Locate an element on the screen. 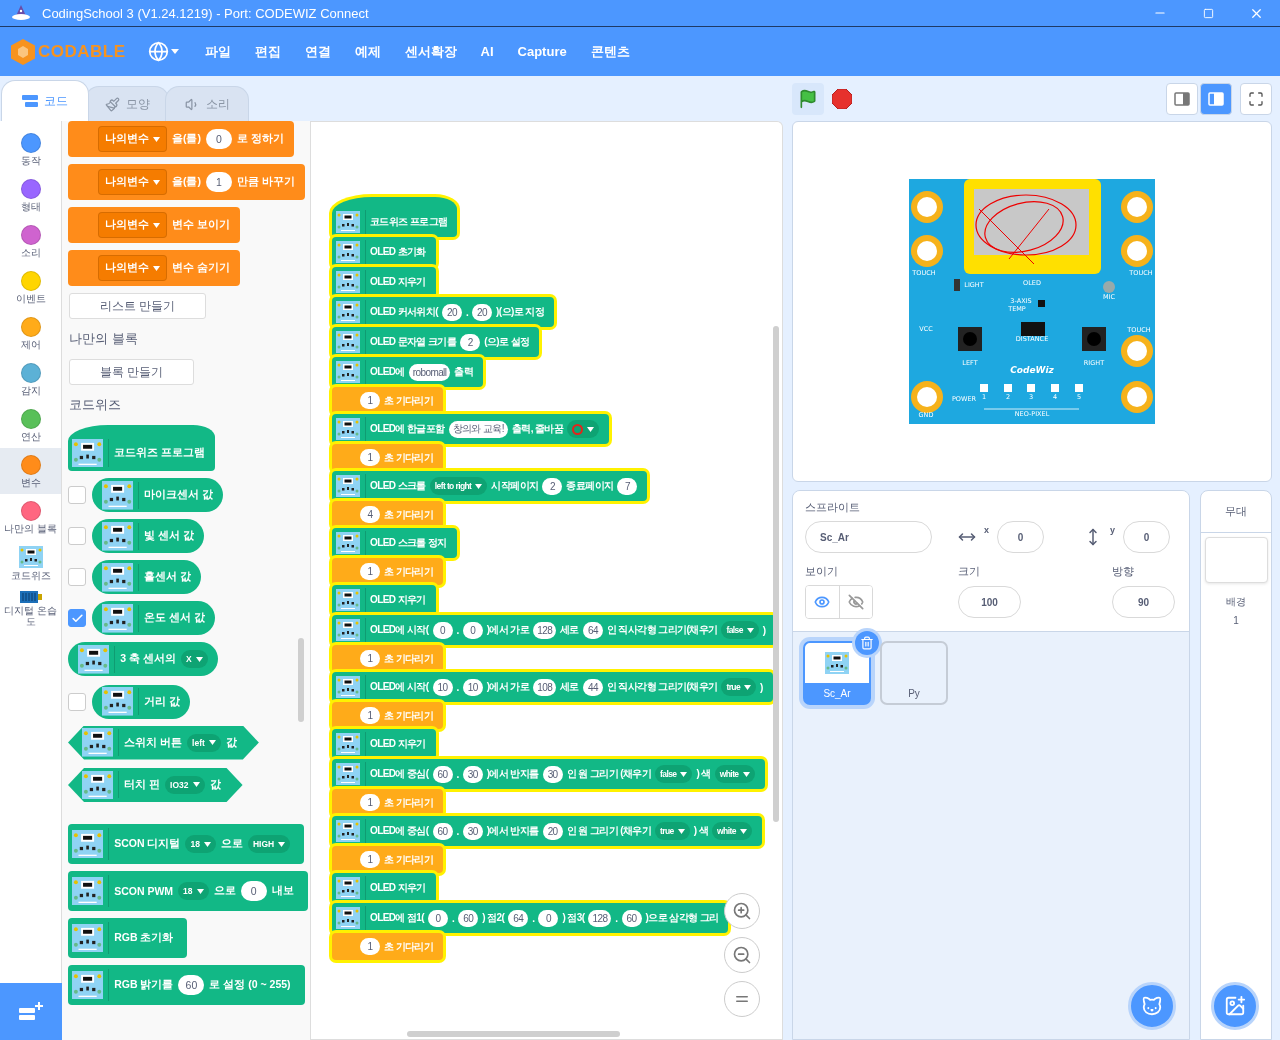 The height and width of the screenshot is (1040, 1280). code-block: OLED 문자열 크기를 2 (으)로 설정 is located at coordinates (436, 342).